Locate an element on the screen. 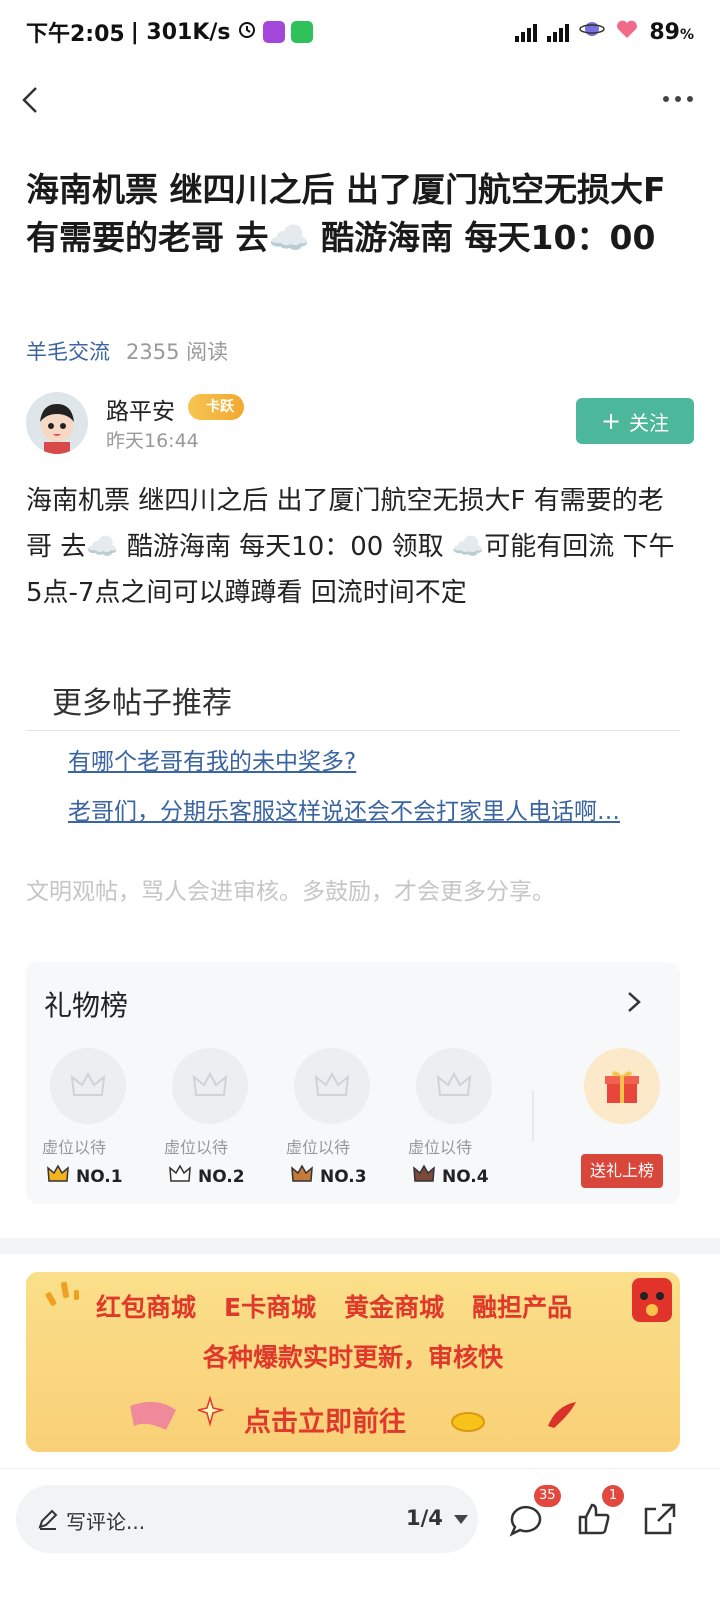 Image resolution: width=720 pixels, height=1600 pixels. coin-icon is located at coordinates (468, 1422).